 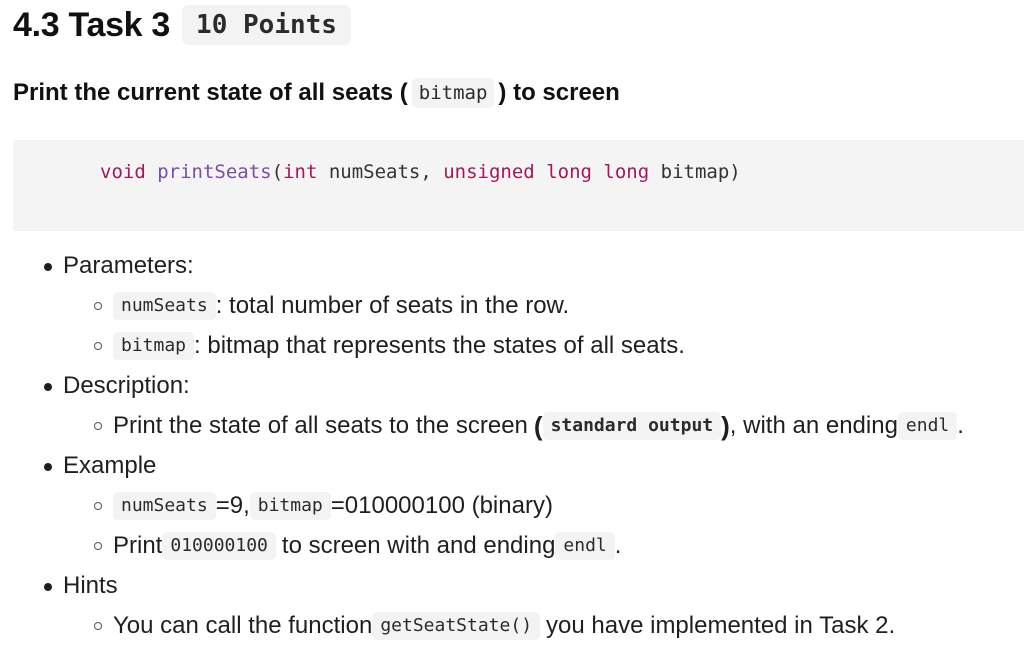 What do you see at coordinates (138, 545) in the screenshot?
I see `example-text: Print` at bounding box center [138, 545].